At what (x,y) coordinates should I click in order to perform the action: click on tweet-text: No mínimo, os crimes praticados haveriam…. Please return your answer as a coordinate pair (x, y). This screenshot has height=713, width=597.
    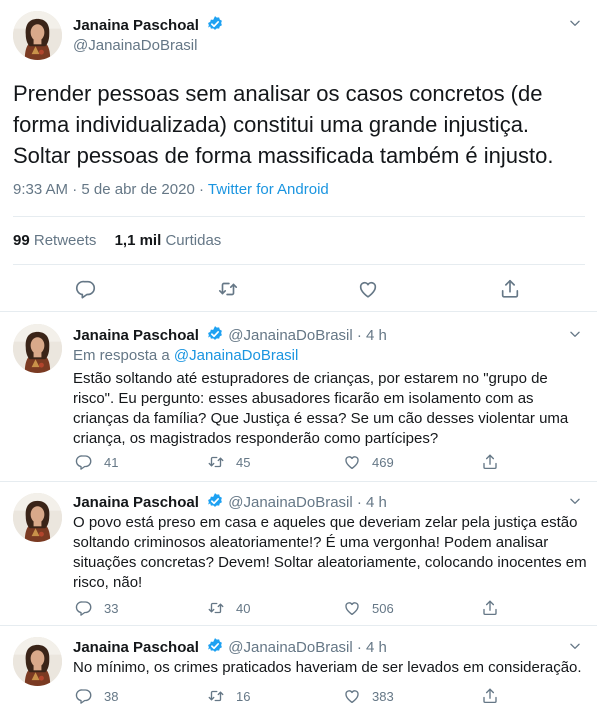
    Looking at the image, I should click on (327, 667).